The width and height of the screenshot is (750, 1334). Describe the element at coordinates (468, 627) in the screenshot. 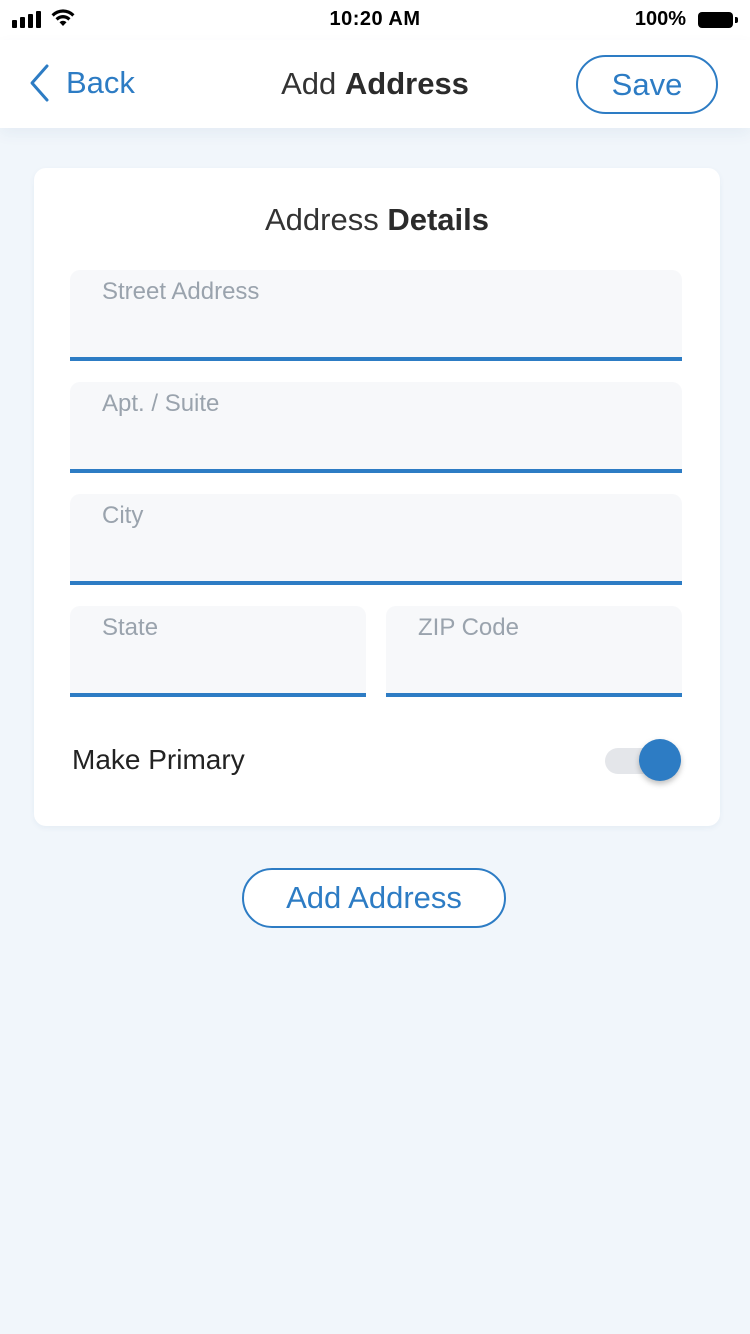

I see `zip-code-placeholder: ZIP Code` at that location.